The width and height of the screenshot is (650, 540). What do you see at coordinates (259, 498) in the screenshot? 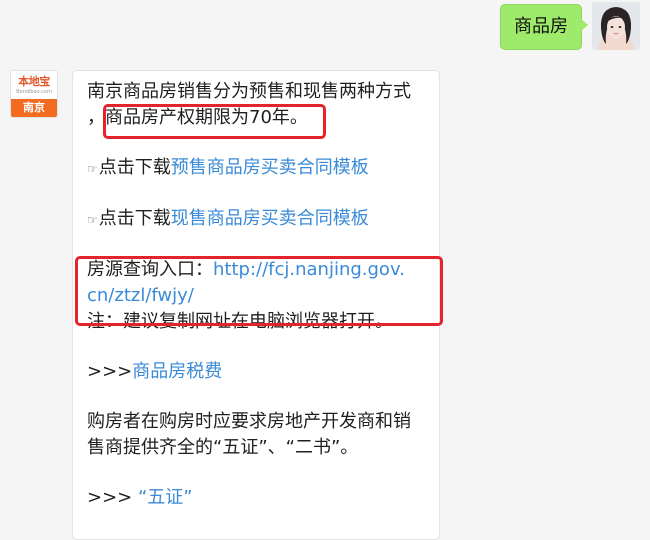
I see `five-cert-line: >>> “五证”` at bounding box center [259, 498].